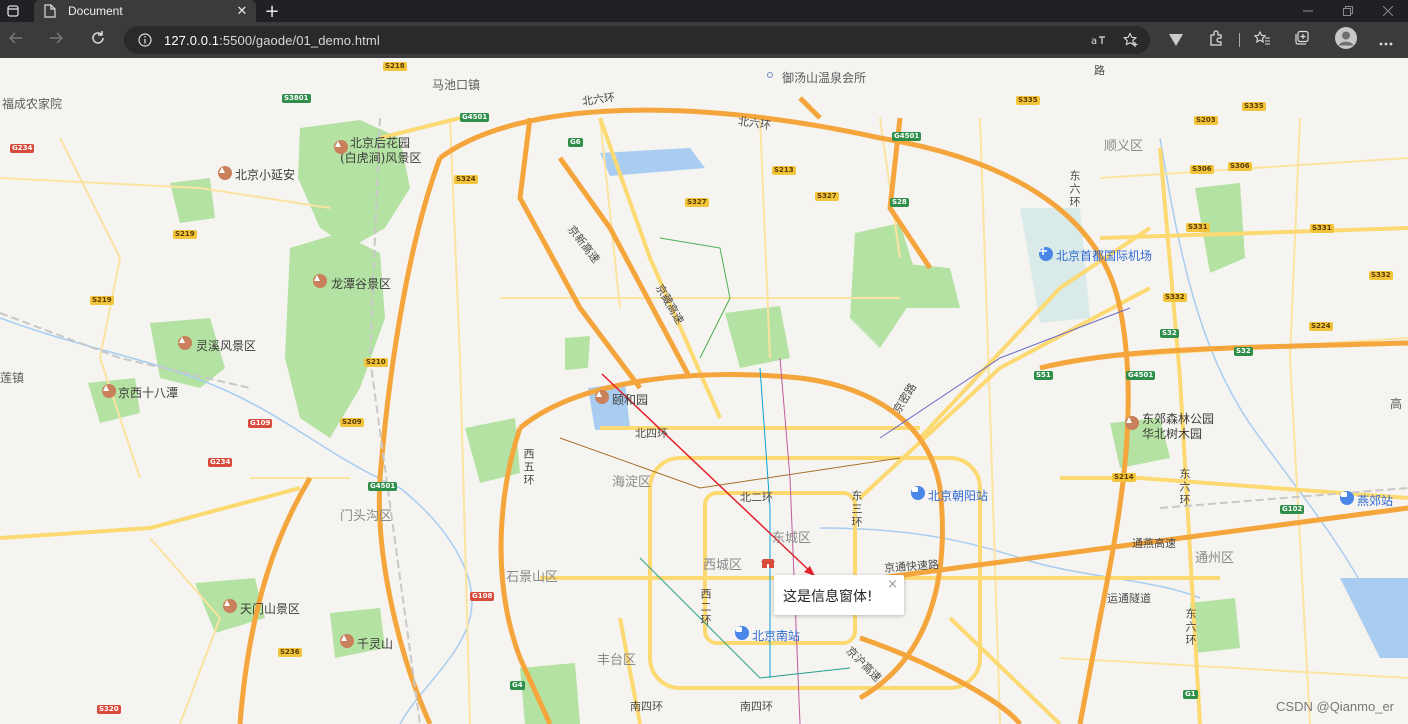 Image resolution: width=1408 pixels, height=724 pixels. I want to click on back-button, so click(16, 40).